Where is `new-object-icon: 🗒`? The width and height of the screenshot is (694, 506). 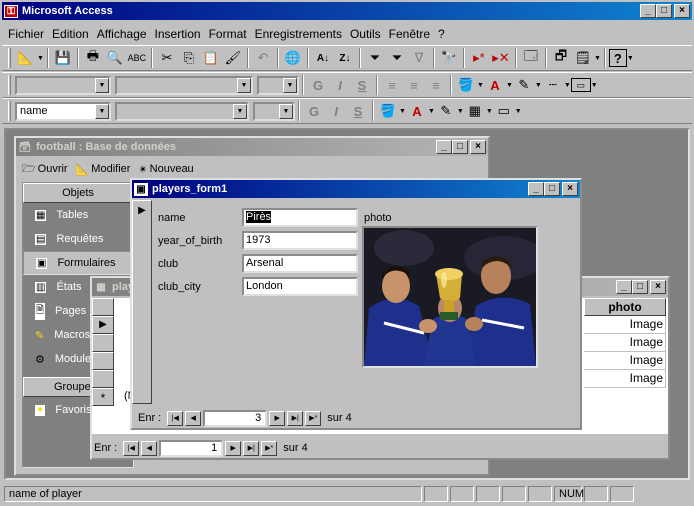 new-object-icon: 🗒 is located at coordinates (583, 58).